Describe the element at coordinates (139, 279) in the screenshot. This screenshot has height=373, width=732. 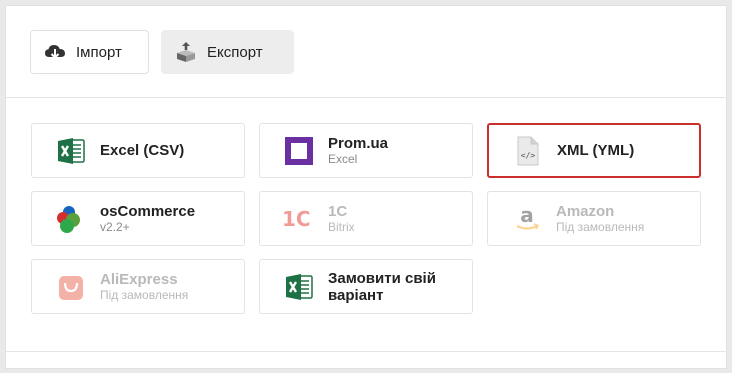
I see `card-title: AliExpress` at that location.